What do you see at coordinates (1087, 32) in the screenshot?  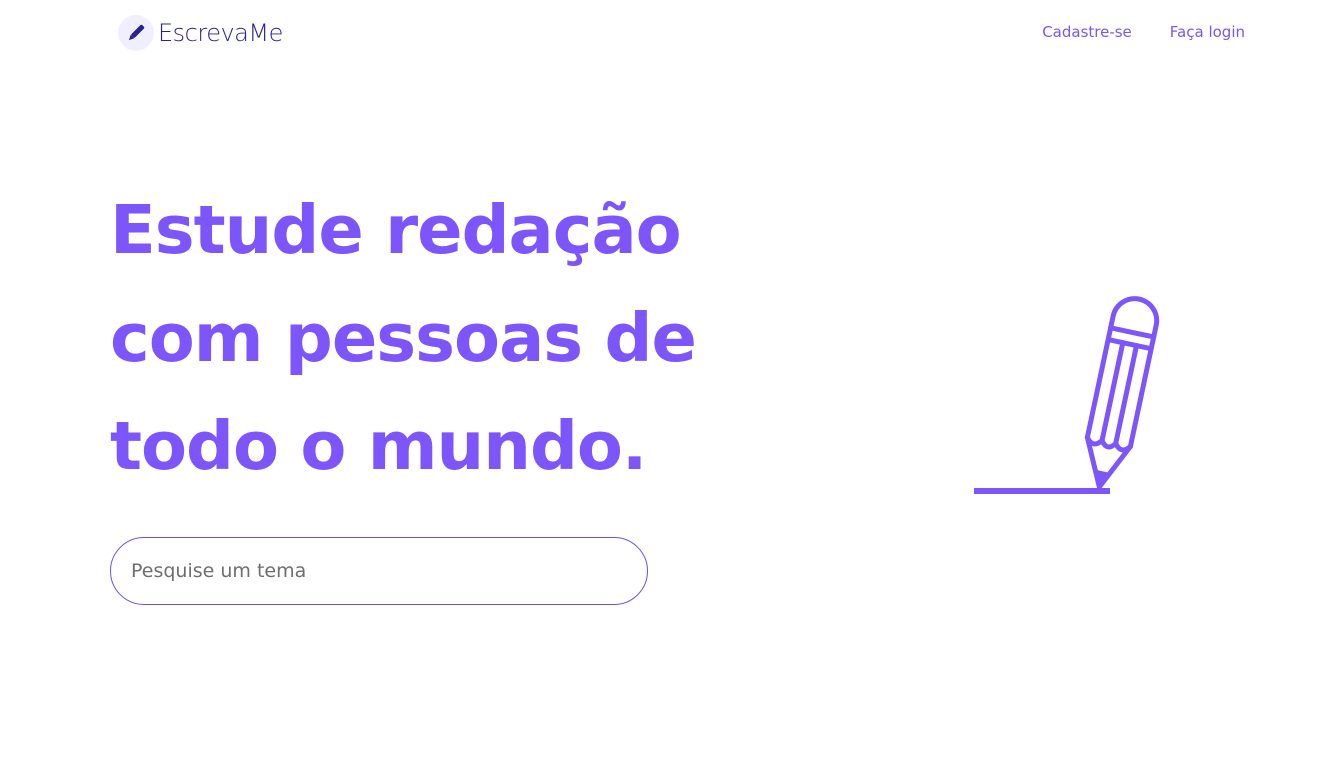 I see `signup-link: Cadastre-se` at bounding box center [1087, 32].